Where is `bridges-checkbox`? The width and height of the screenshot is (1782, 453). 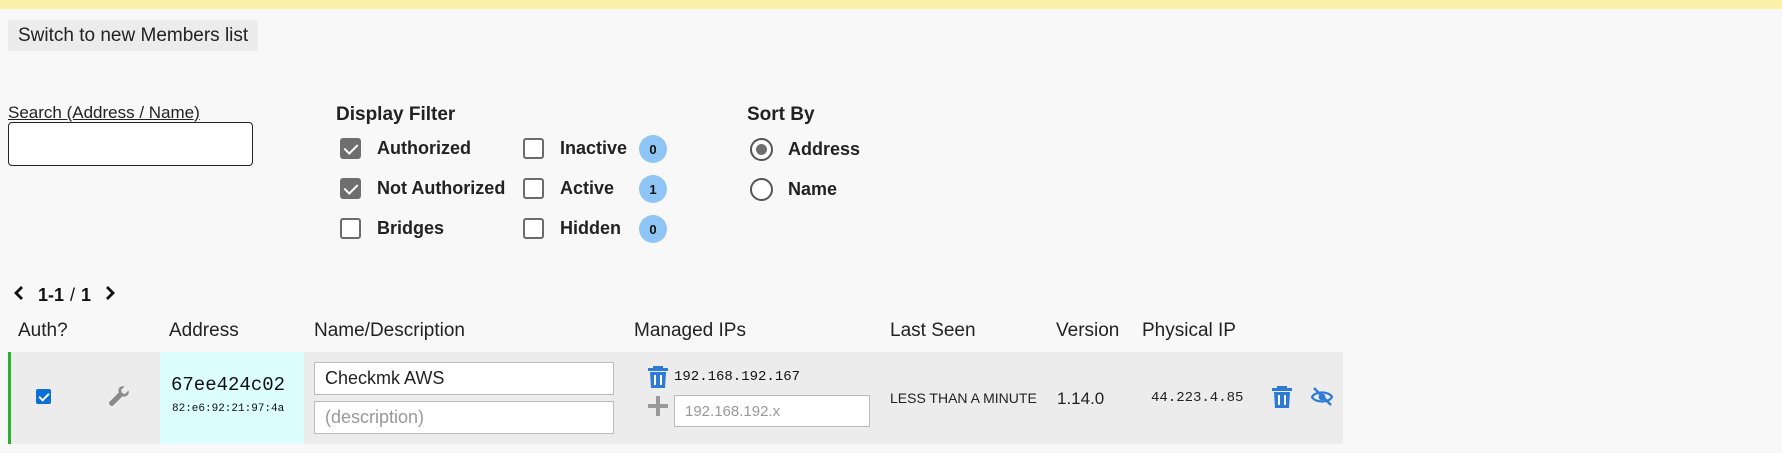
bridges-checkbox is located at coordinates (350, 228).